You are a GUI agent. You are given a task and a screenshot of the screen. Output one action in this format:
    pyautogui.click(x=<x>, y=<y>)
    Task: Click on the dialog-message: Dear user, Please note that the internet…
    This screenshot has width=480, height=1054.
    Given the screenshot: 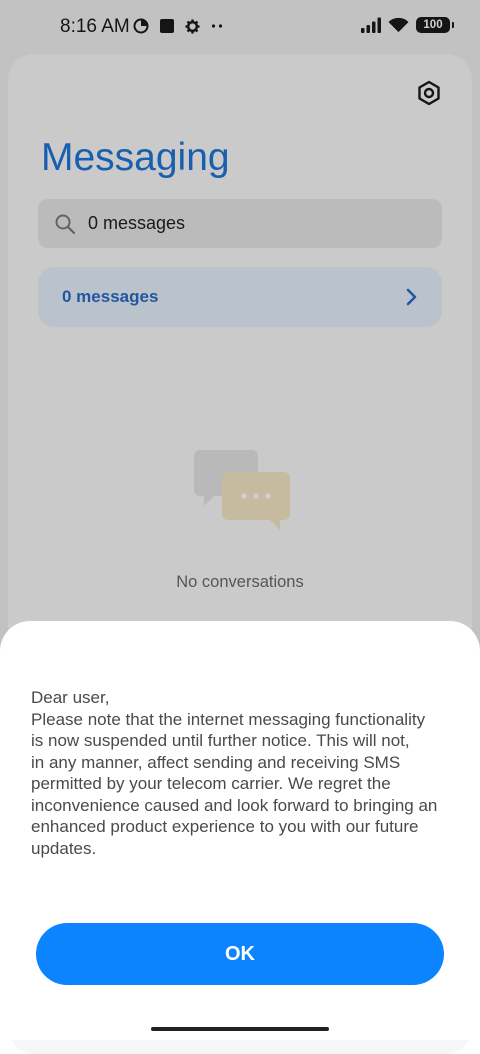 What is the action you would take?
    pyautogui.click(x=234, y=773)
    